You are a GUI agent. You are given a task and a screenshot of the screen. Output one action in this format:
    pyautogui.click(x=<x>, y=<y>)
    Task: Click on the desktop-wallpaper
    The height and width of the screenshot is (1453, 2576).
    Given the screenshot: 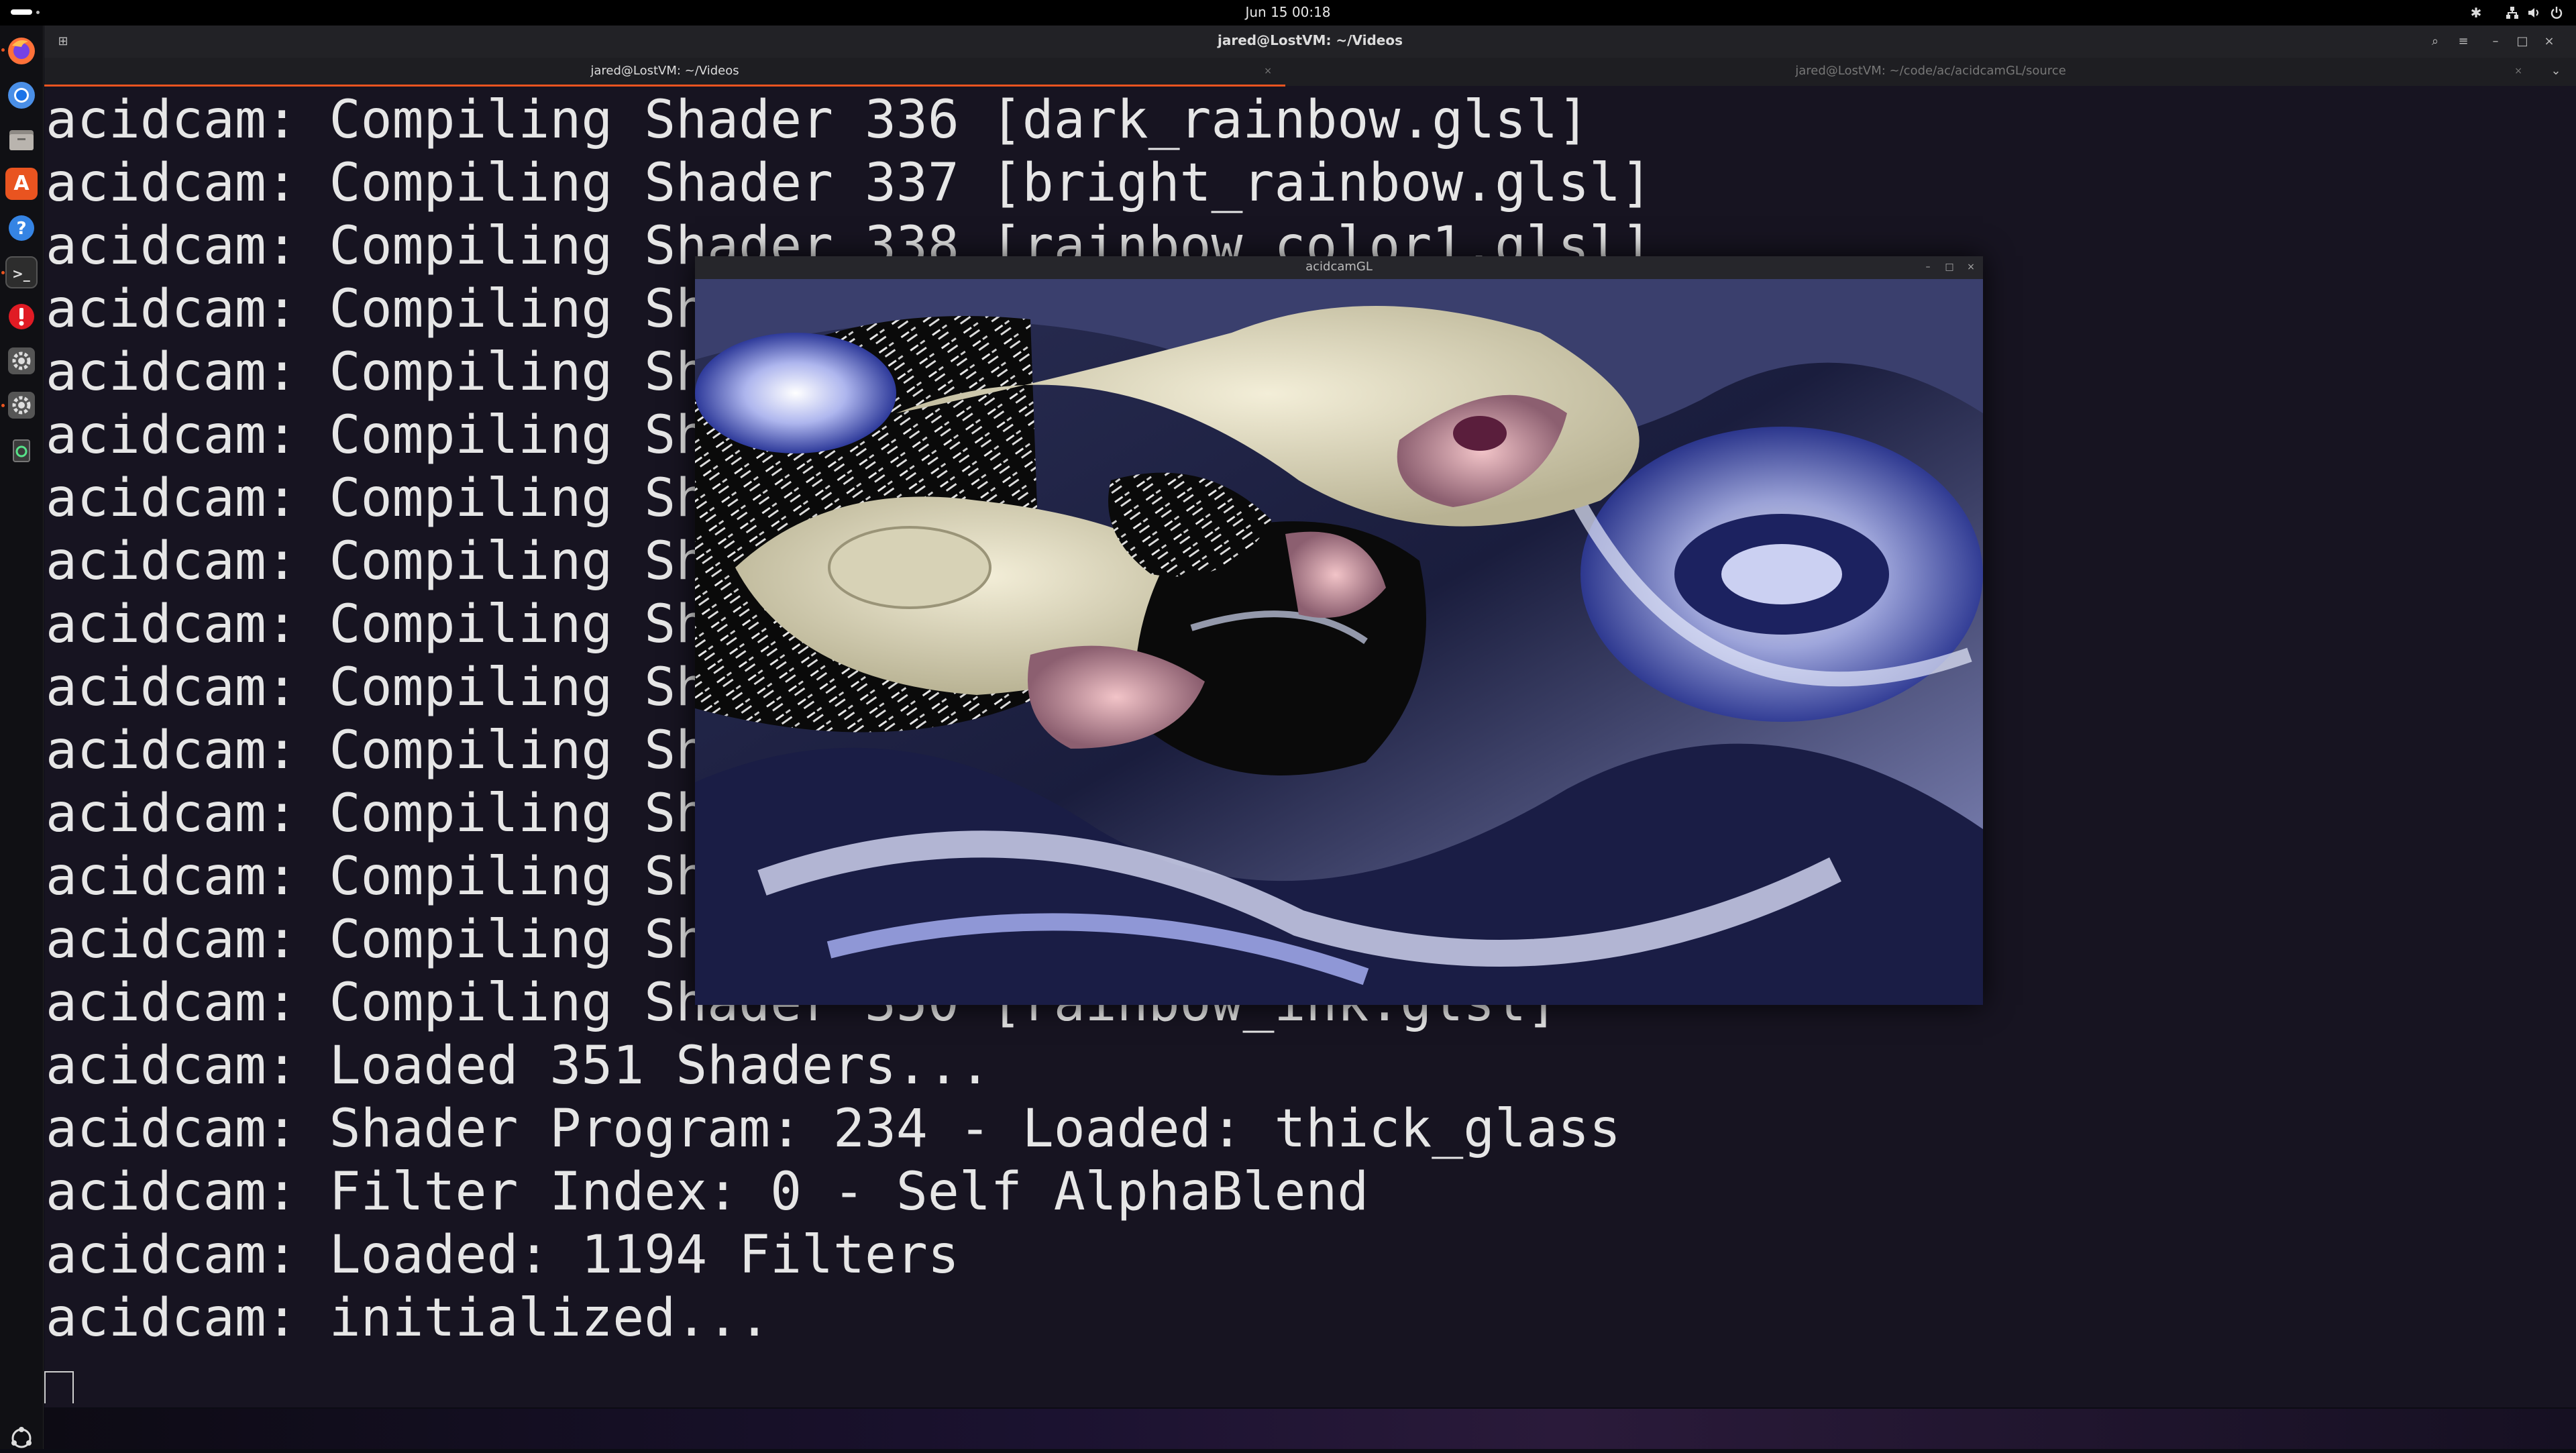 What is the action you would take?
    pyautogui.click(x=1310, y=1429)
    